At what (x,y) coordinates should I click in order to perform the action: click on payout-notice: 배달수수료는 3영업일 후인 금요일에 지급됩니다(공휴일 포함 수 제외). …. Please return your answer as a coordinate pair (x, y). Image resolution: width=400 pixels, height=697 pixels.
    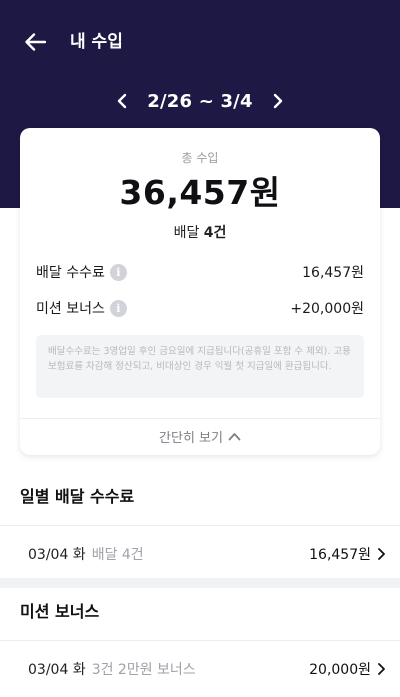
    Looking at the image, I should click on (200, 366).